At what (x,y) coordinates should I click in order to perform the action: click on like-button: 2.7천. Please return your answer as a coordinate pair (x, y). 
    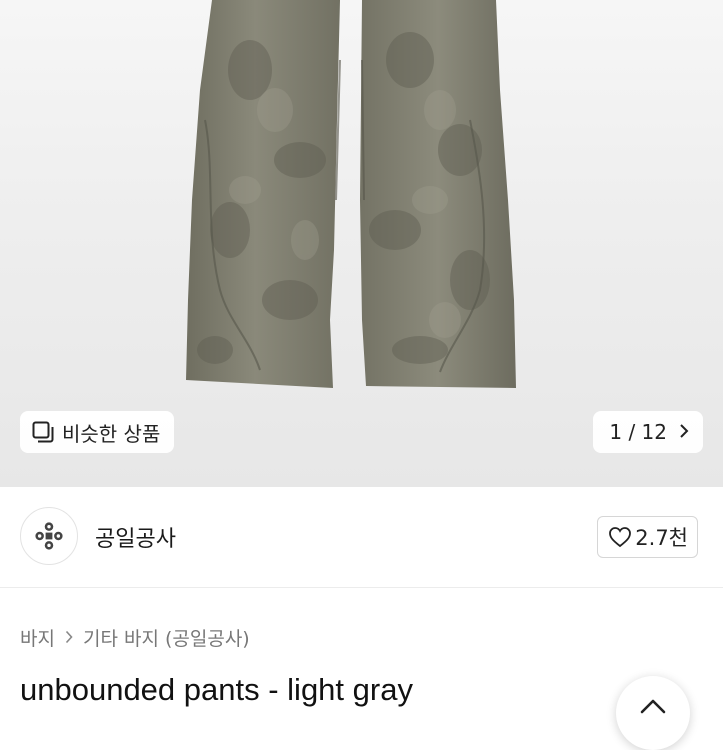
    Looking at the image, I should click on (647, 537).